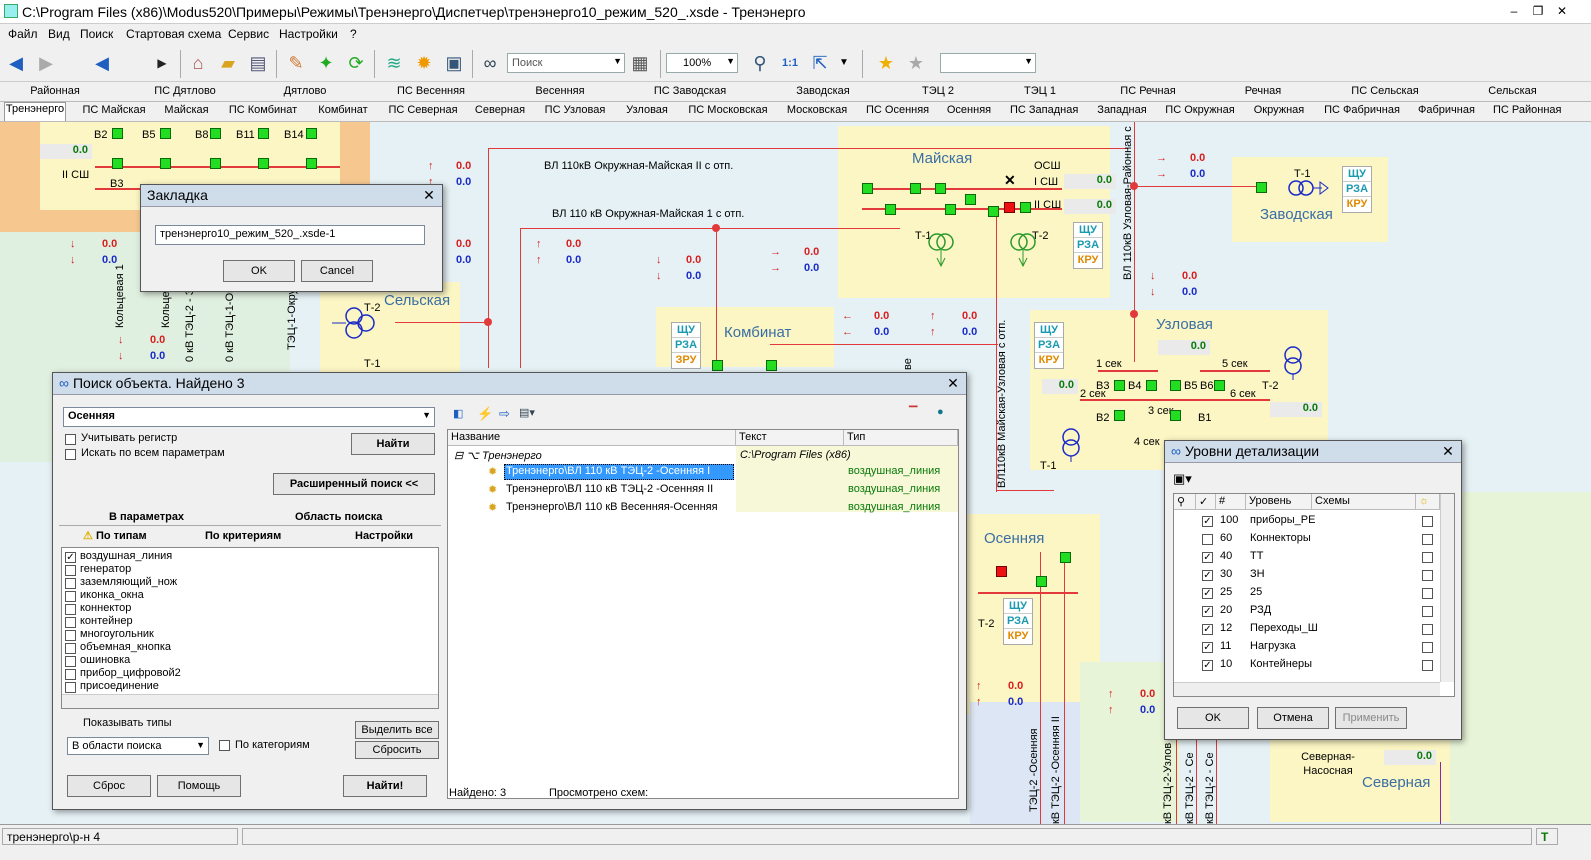 This screenshot has width=1591, height=860. What do you see at coordinates (397, 750) in the screenshot?
I see `reset-selection-button: Сбросить` at bounding box center [397, 750].